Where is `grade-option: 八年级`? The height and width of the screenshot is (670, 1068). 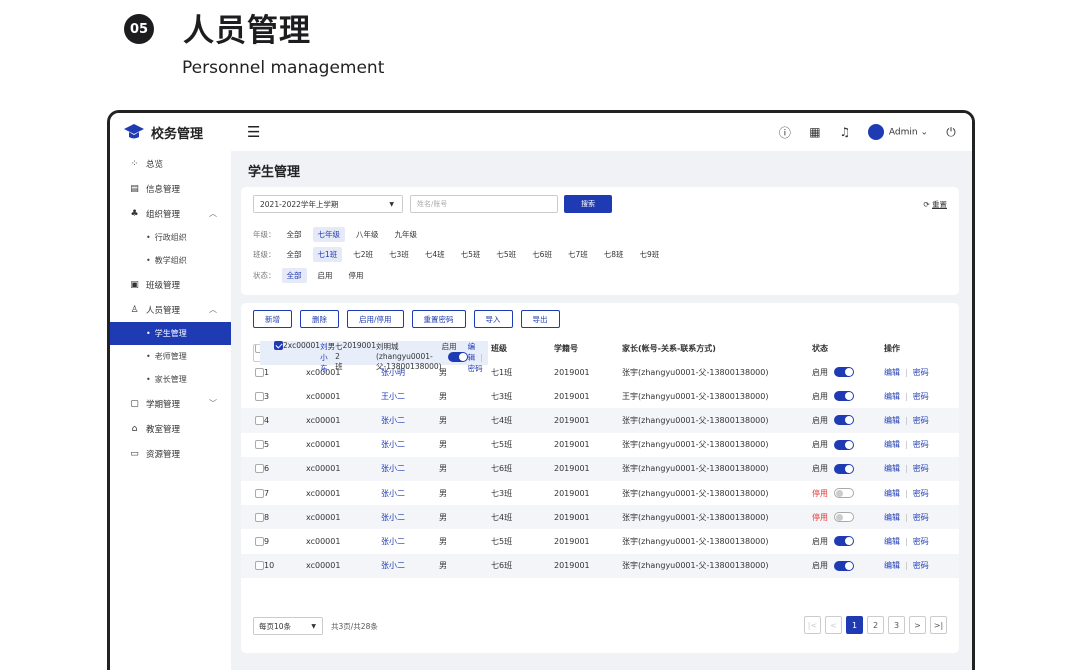 grade-option: 八年级 is located at coordinates (367, 234).